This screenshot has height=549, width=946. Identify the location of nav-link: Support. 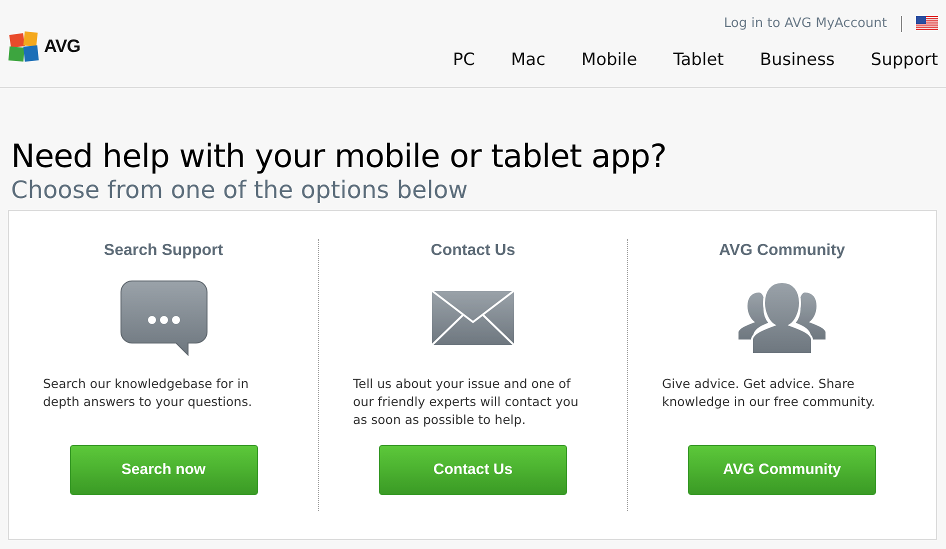
(904, 60).